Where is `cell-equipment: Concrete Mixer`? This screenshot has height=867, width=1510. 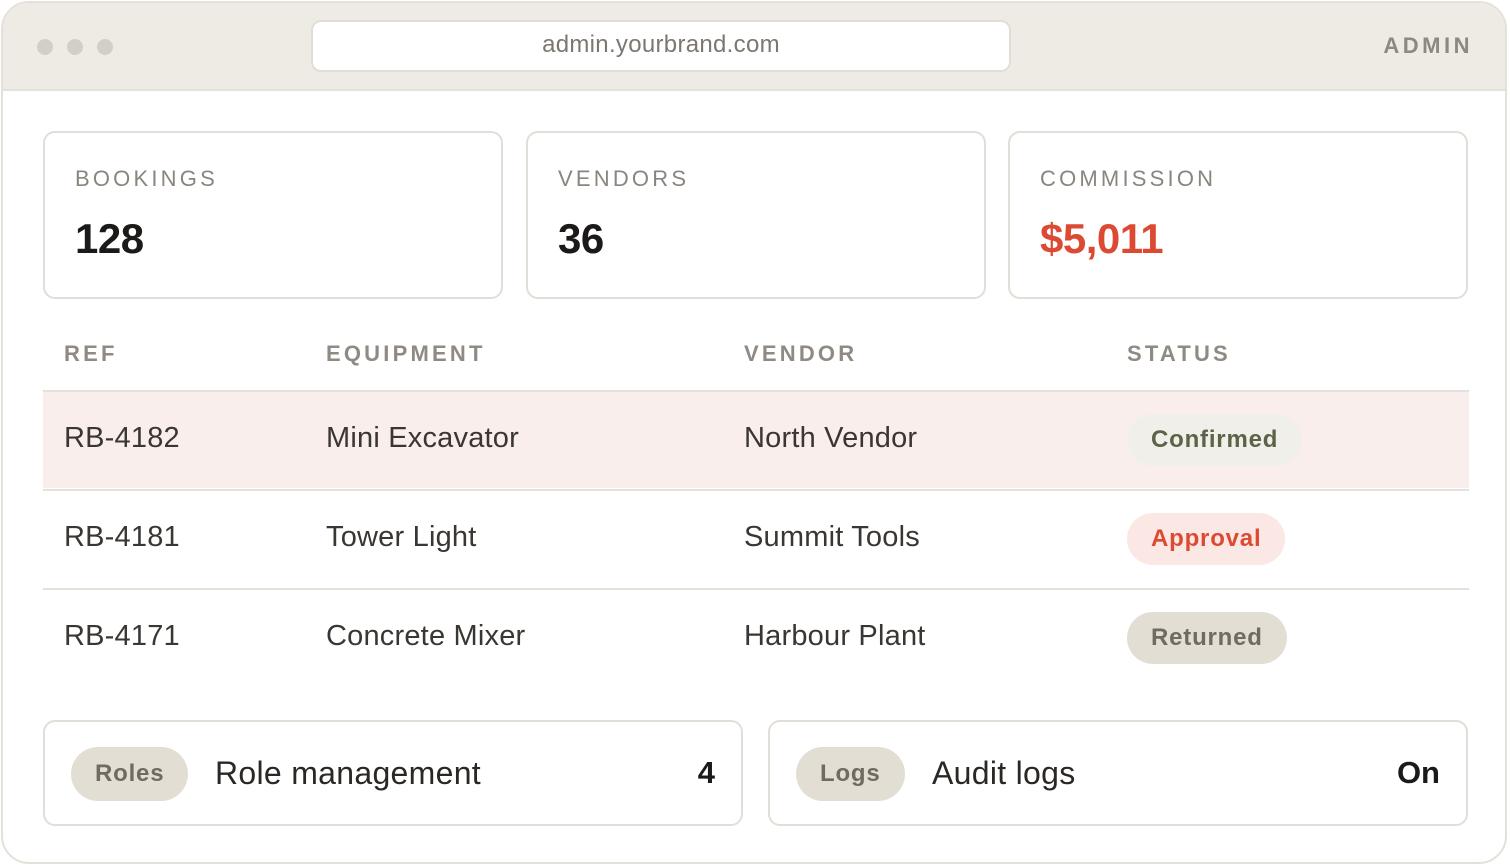 cell-equipment: Concrete Mixer is located at coordinates (426, 636).